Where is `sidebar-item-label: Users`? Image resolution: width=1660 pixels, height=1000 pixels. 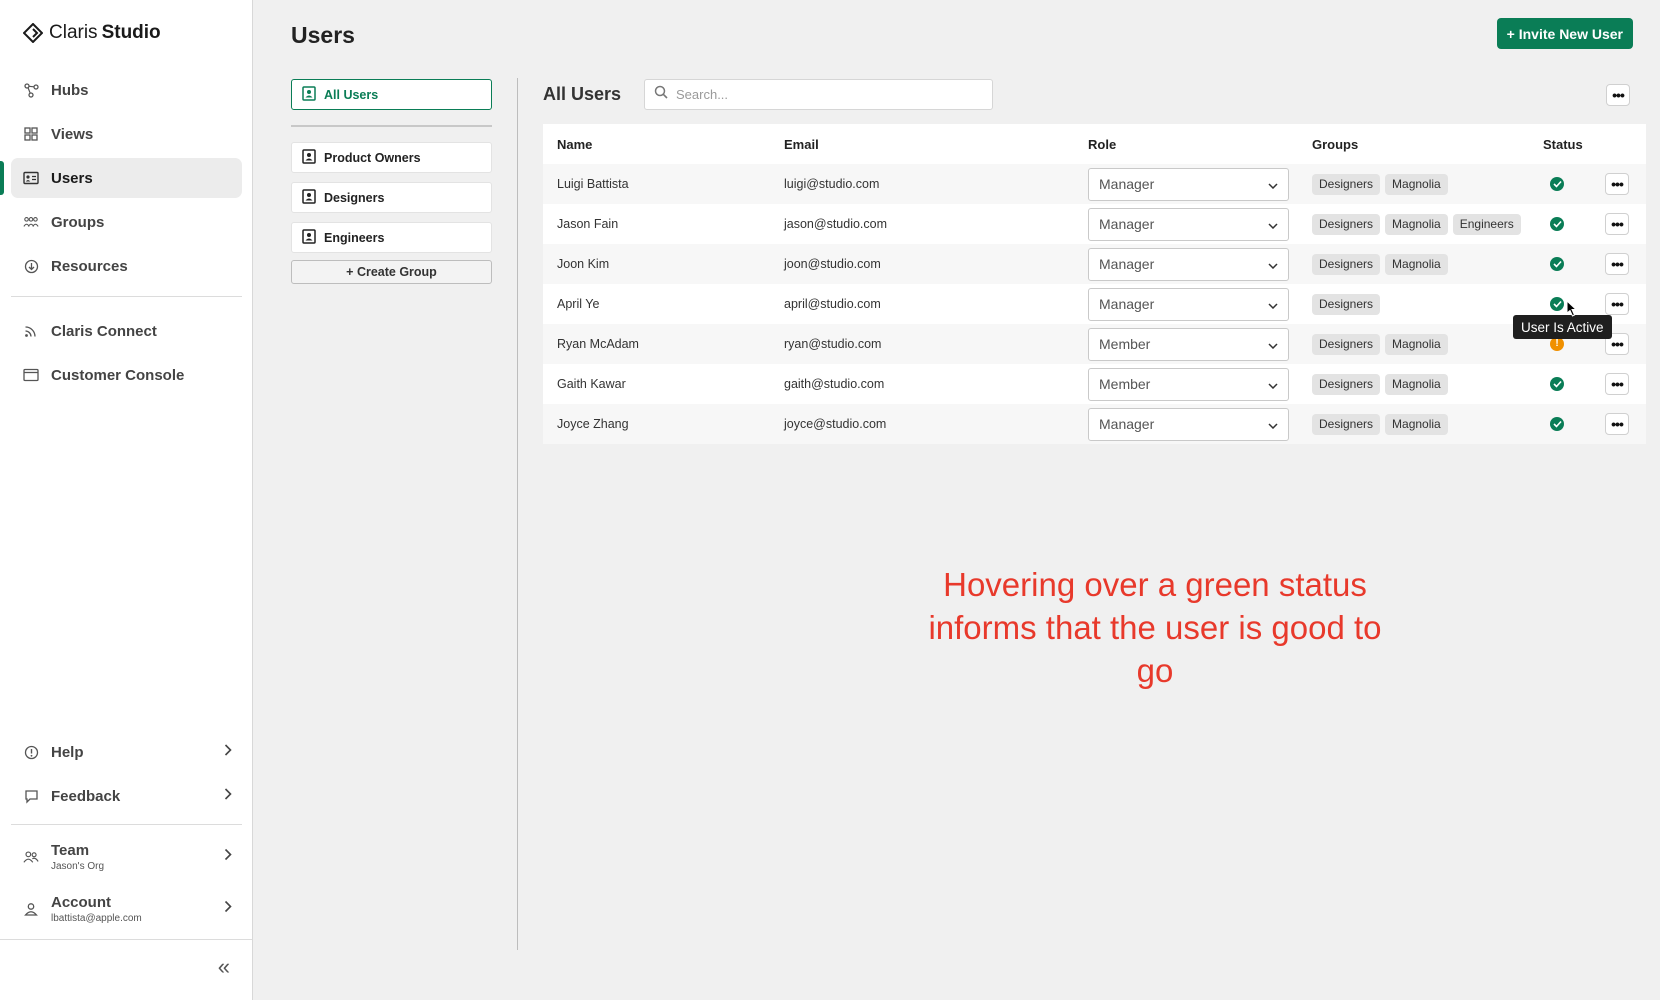 sidebar-item-label: Users is located at coordinates (72, 178).